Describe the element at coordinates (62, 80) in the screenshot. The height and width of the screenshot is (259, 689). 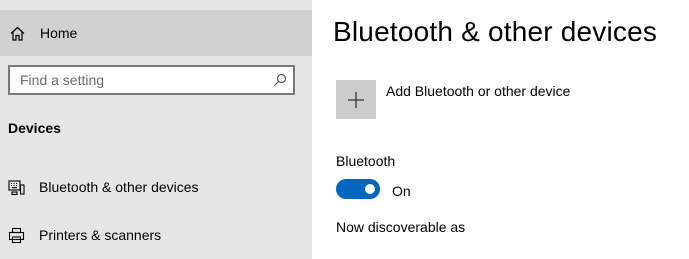
I see `search-placeholder: Find a setting` at that location.